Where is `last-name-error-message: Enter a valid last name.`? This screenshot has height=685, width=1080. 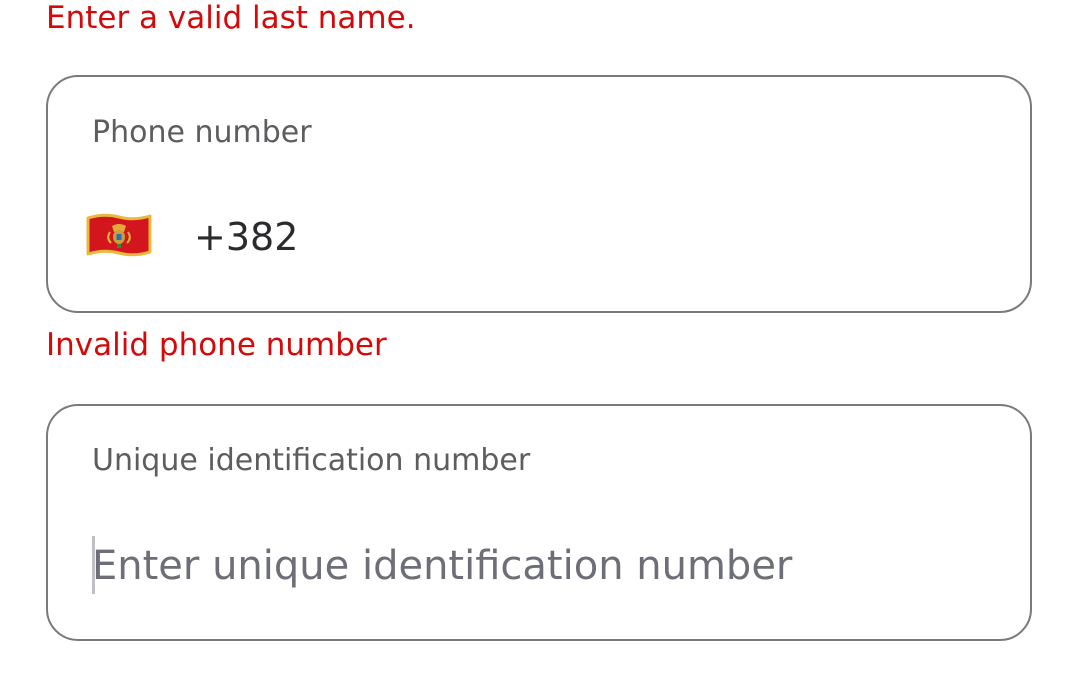
last-name-error-message: Enter a valid last name. is located at coordinates (231, 18).